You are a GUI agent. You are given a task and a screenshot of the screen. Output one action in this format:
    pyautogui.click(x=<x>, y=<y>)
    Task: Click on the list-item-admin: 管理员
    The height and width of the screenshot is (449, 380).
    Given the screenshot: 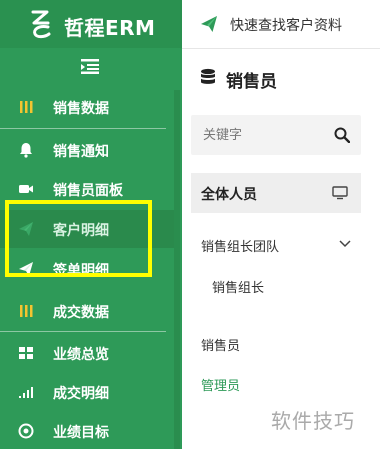 What is the action you would take?
    pyautogui.click(x=220, y=384)
    